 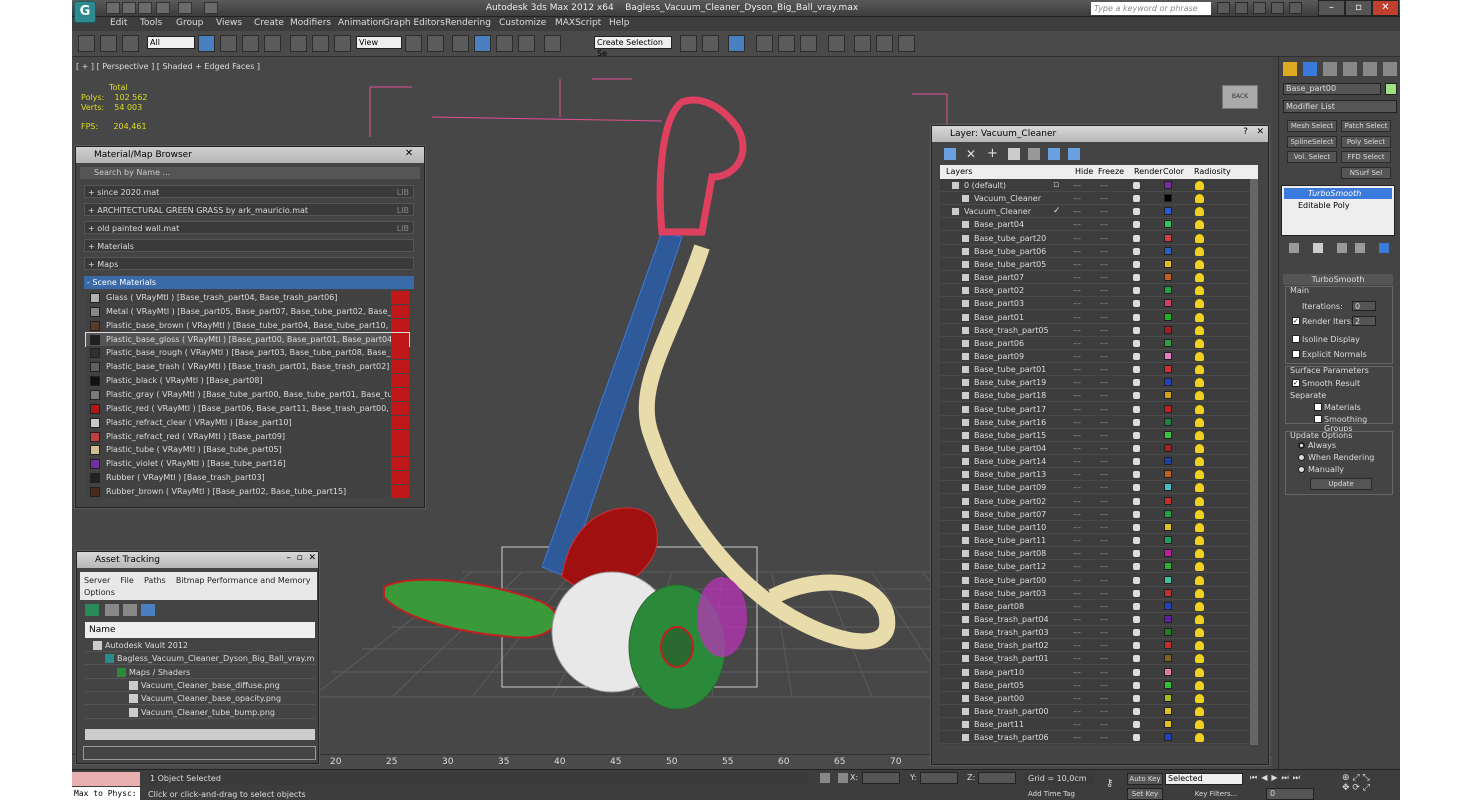 I want to click on select-object-icon, so click(x=206, y=43).